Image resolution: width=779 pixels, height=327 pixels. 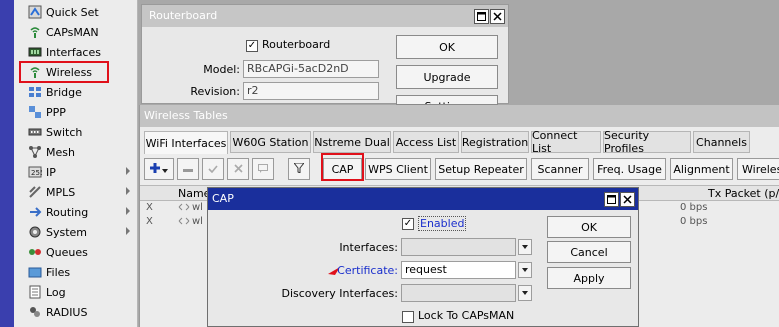 What do you see at coordinates (35, 292) in the screenshot?
I see `log-icon` at bounding box center [35, 292].